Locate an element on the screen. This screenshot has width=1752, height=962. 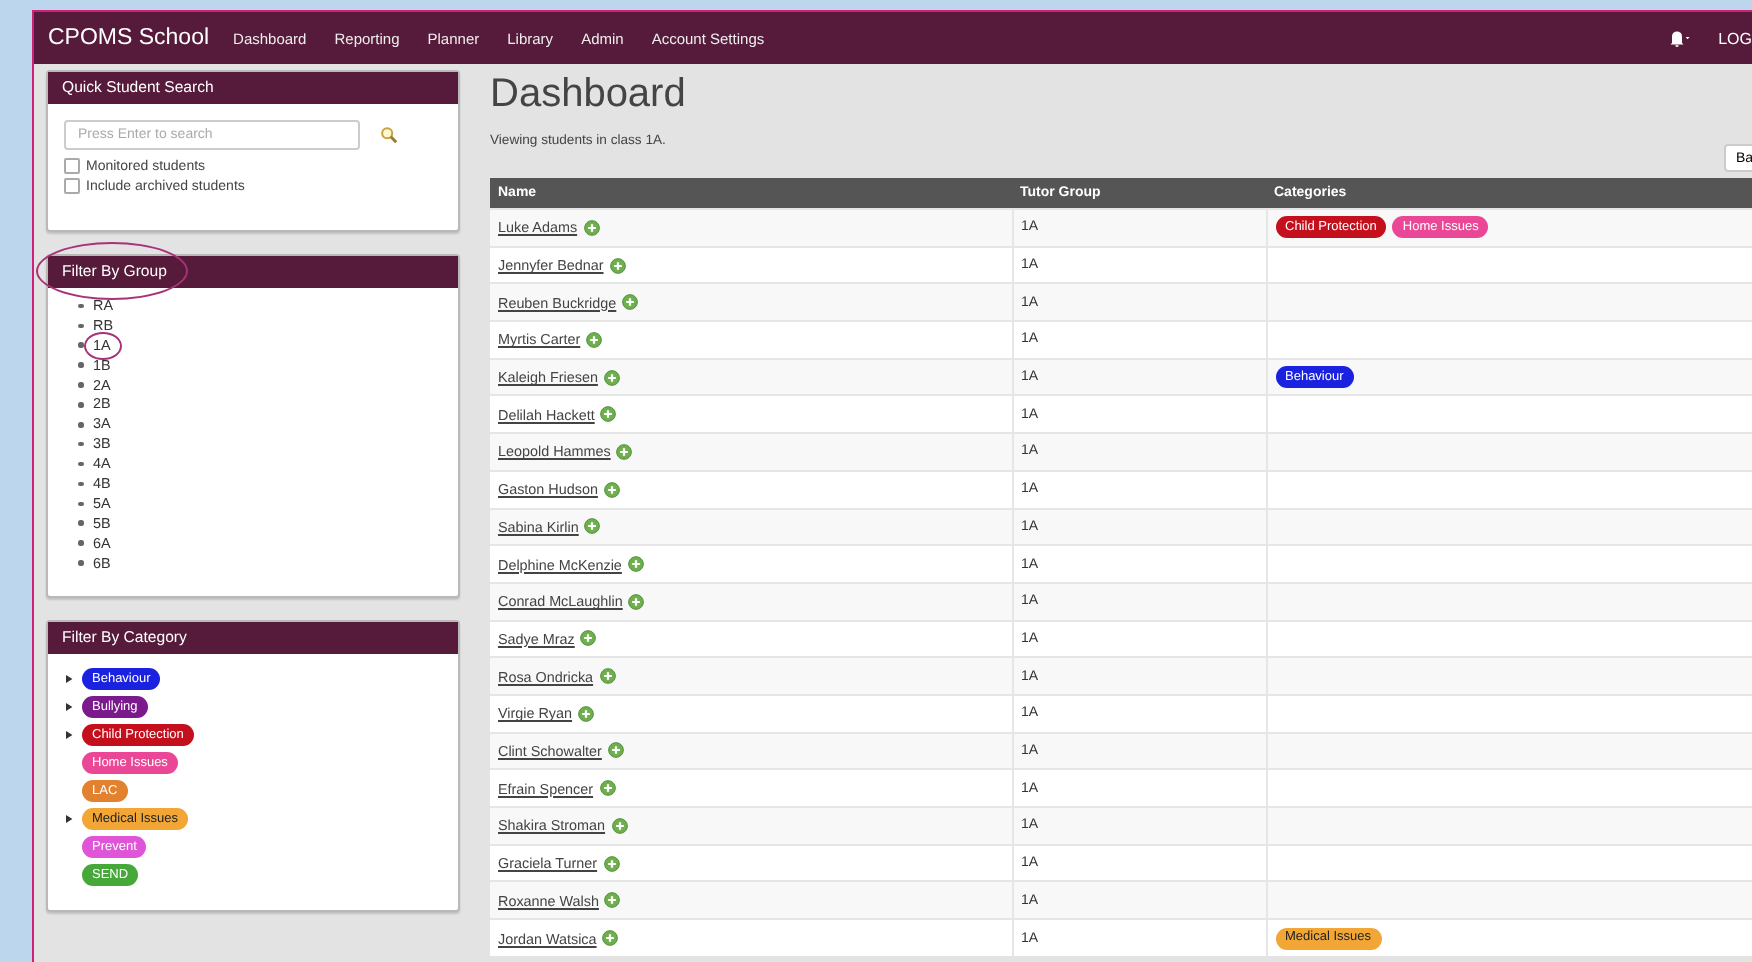
brand-title: CPOMS School is located at coordinates (129, 38).